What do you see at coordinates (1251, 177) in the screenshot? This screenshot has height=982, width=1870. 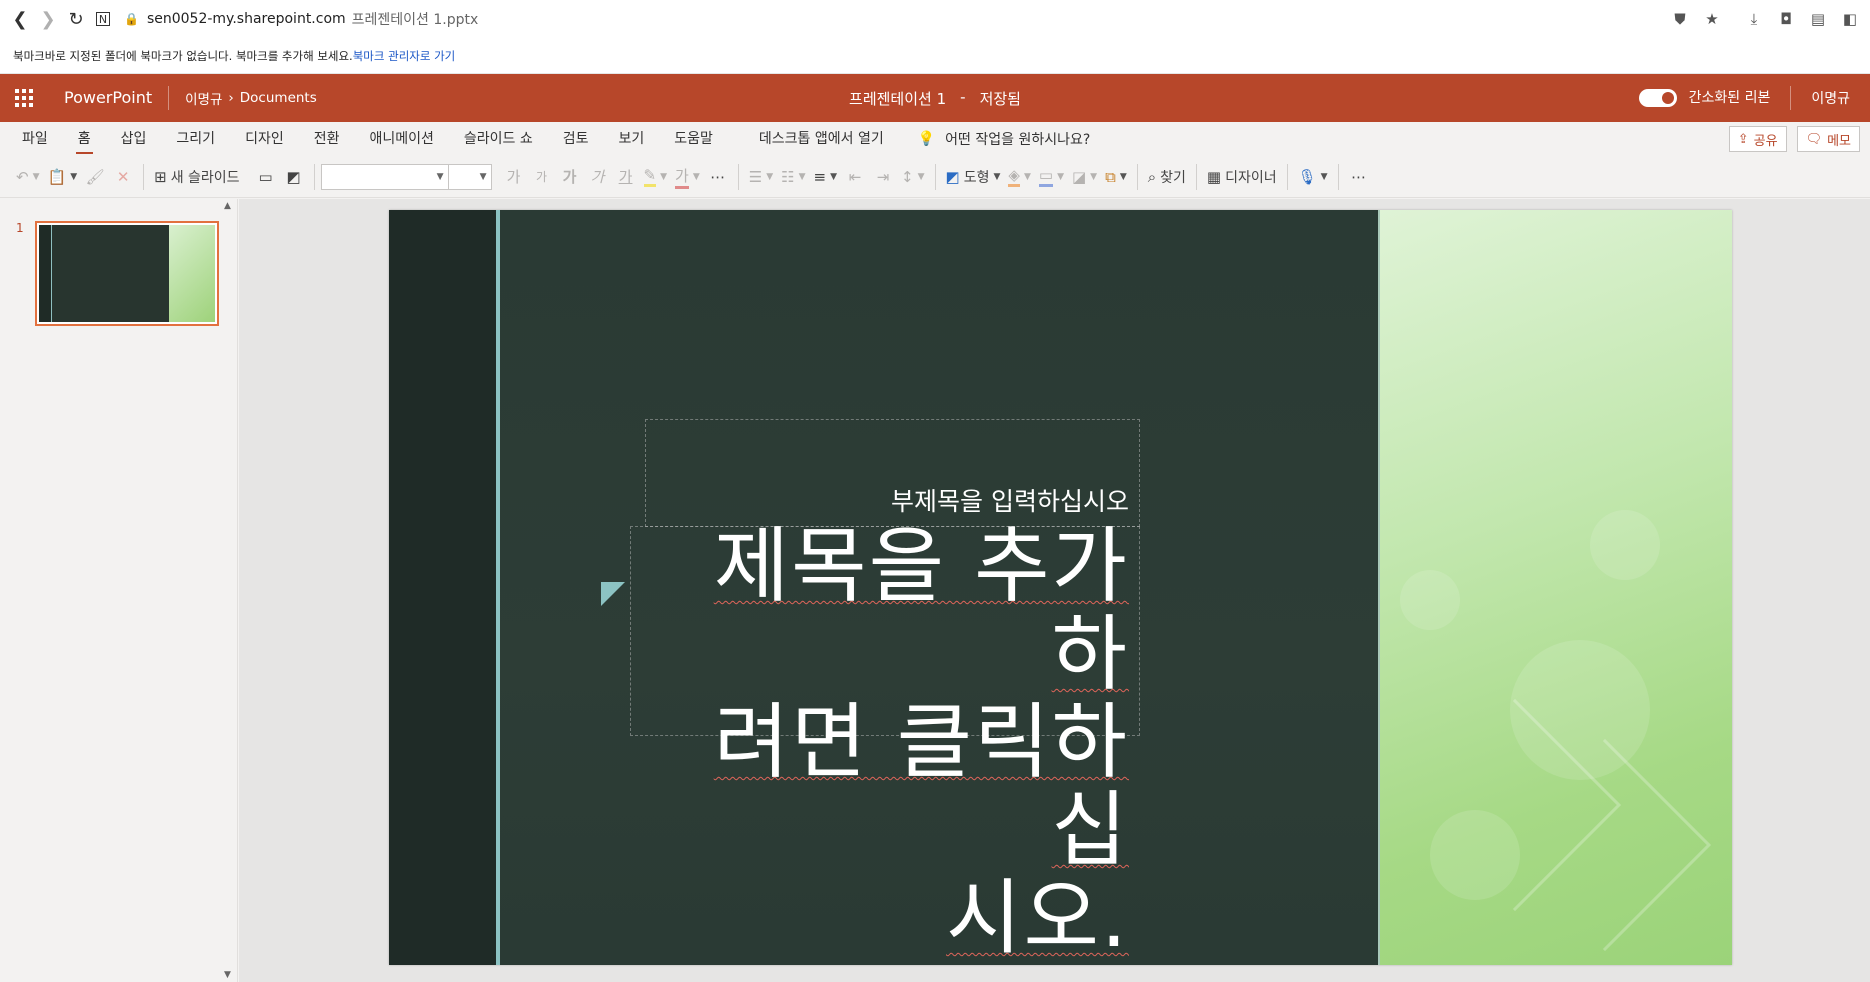 I see `designer-label: 디자이너` at bounding box center [1251, 177].